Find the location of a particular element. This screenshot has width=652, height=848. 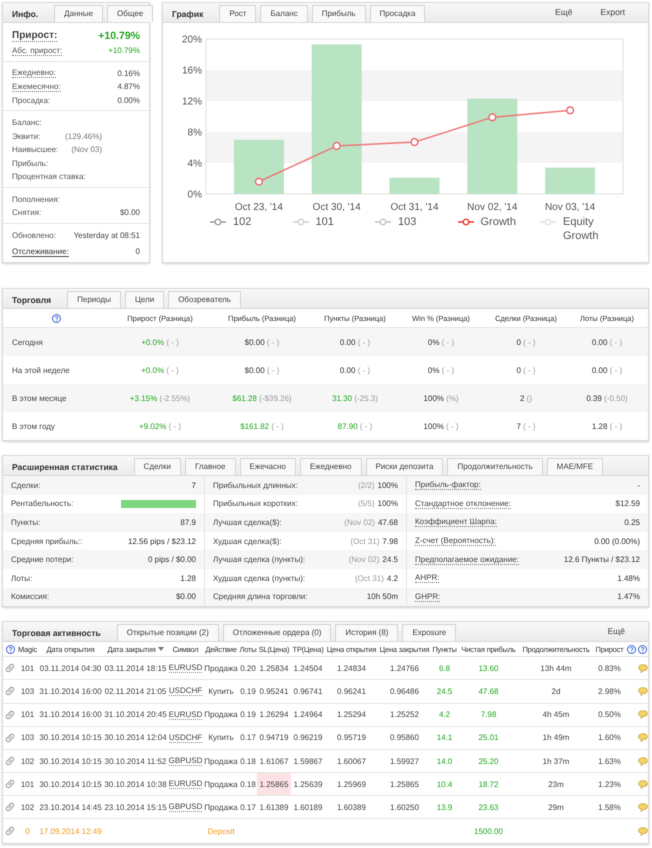

value: 1.47% is located at coordinates (628, 597).